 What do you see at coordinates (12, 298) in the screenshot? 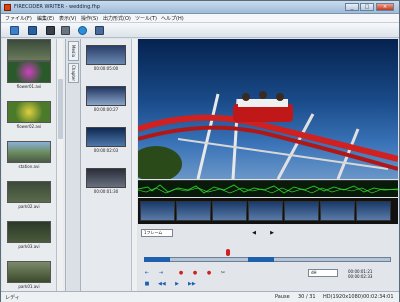
I see `status-ready: レディ` at bounding box center [12, 298].